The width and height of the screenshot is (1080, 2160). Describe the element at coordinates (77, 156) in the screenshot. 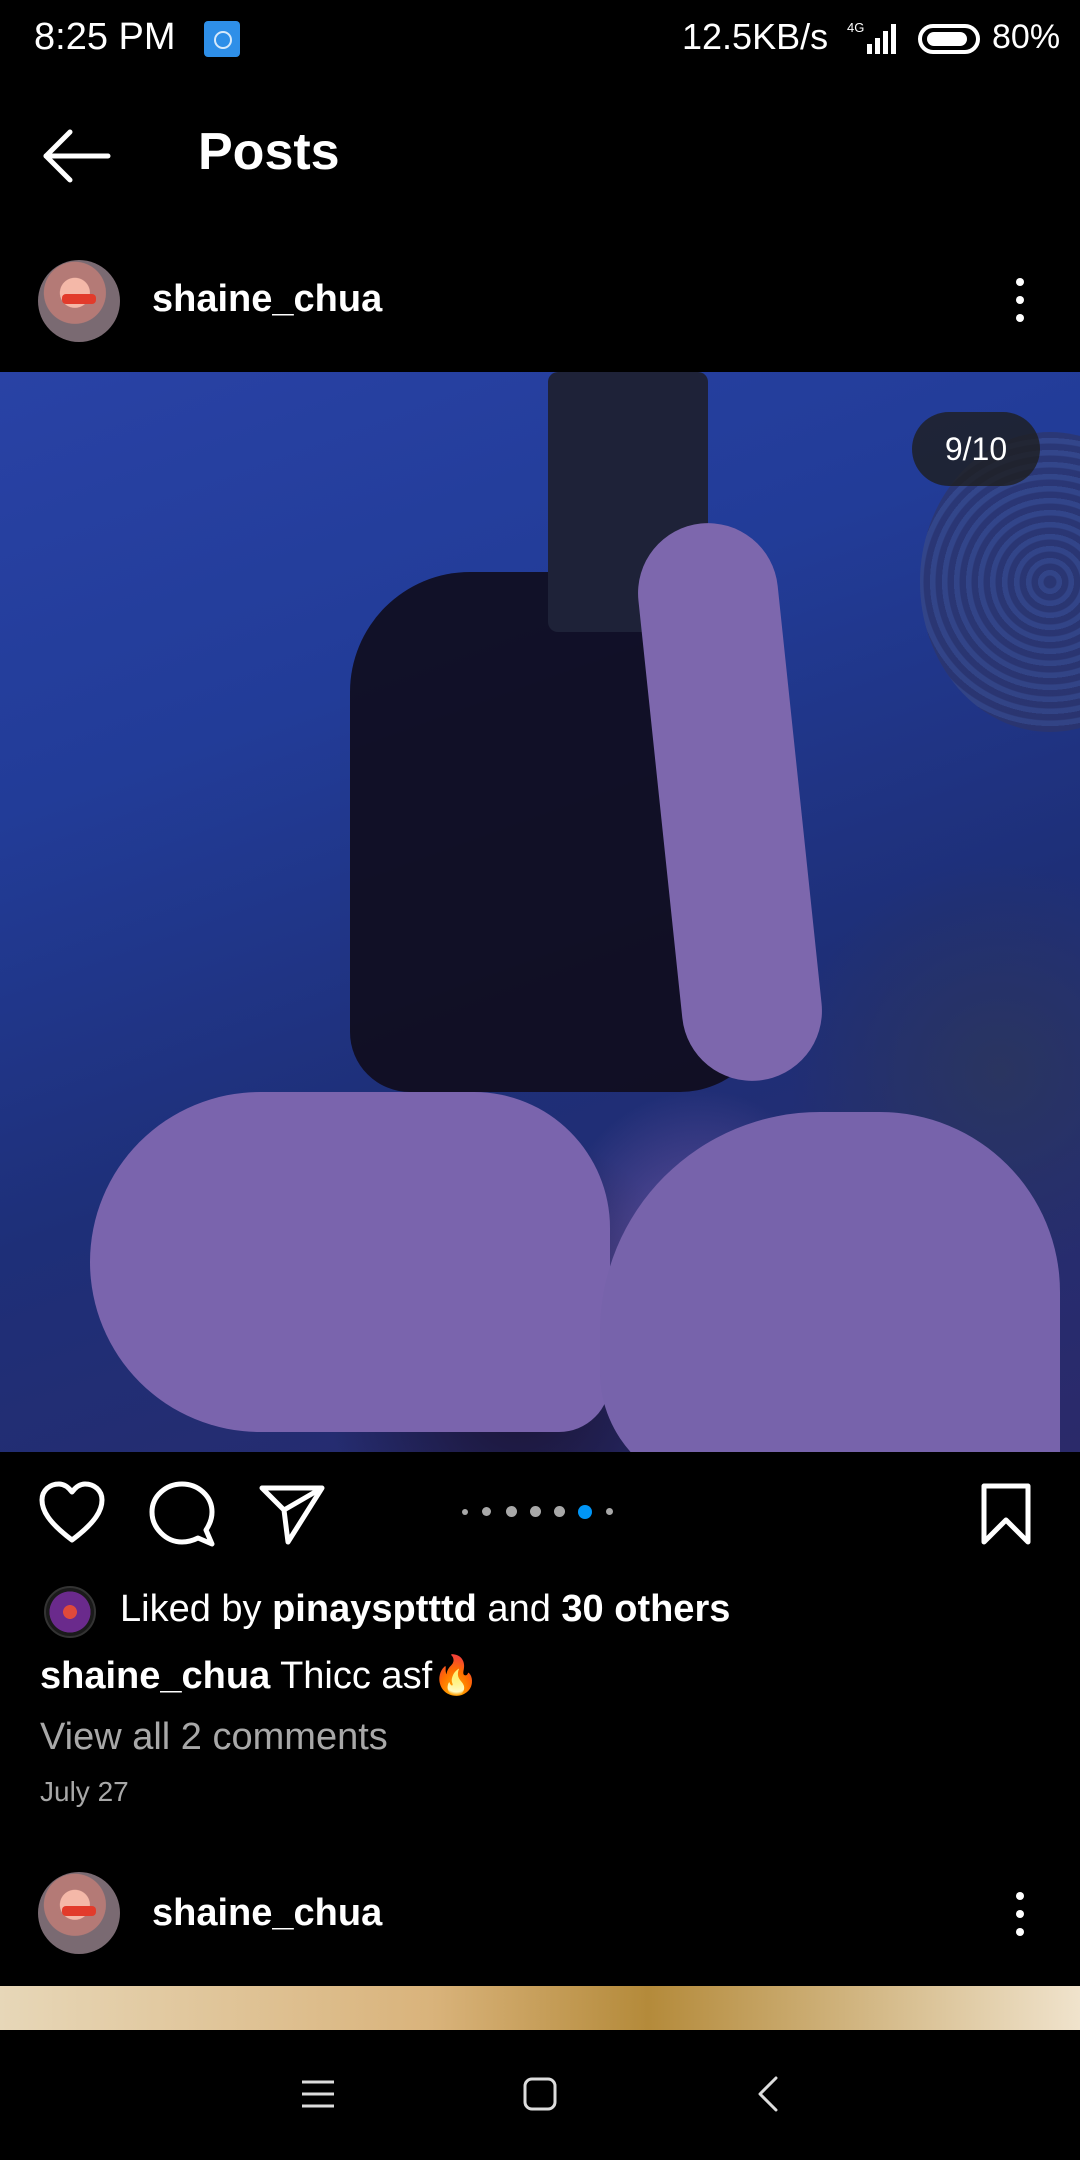

I see `arrow-left-icon` at that location.